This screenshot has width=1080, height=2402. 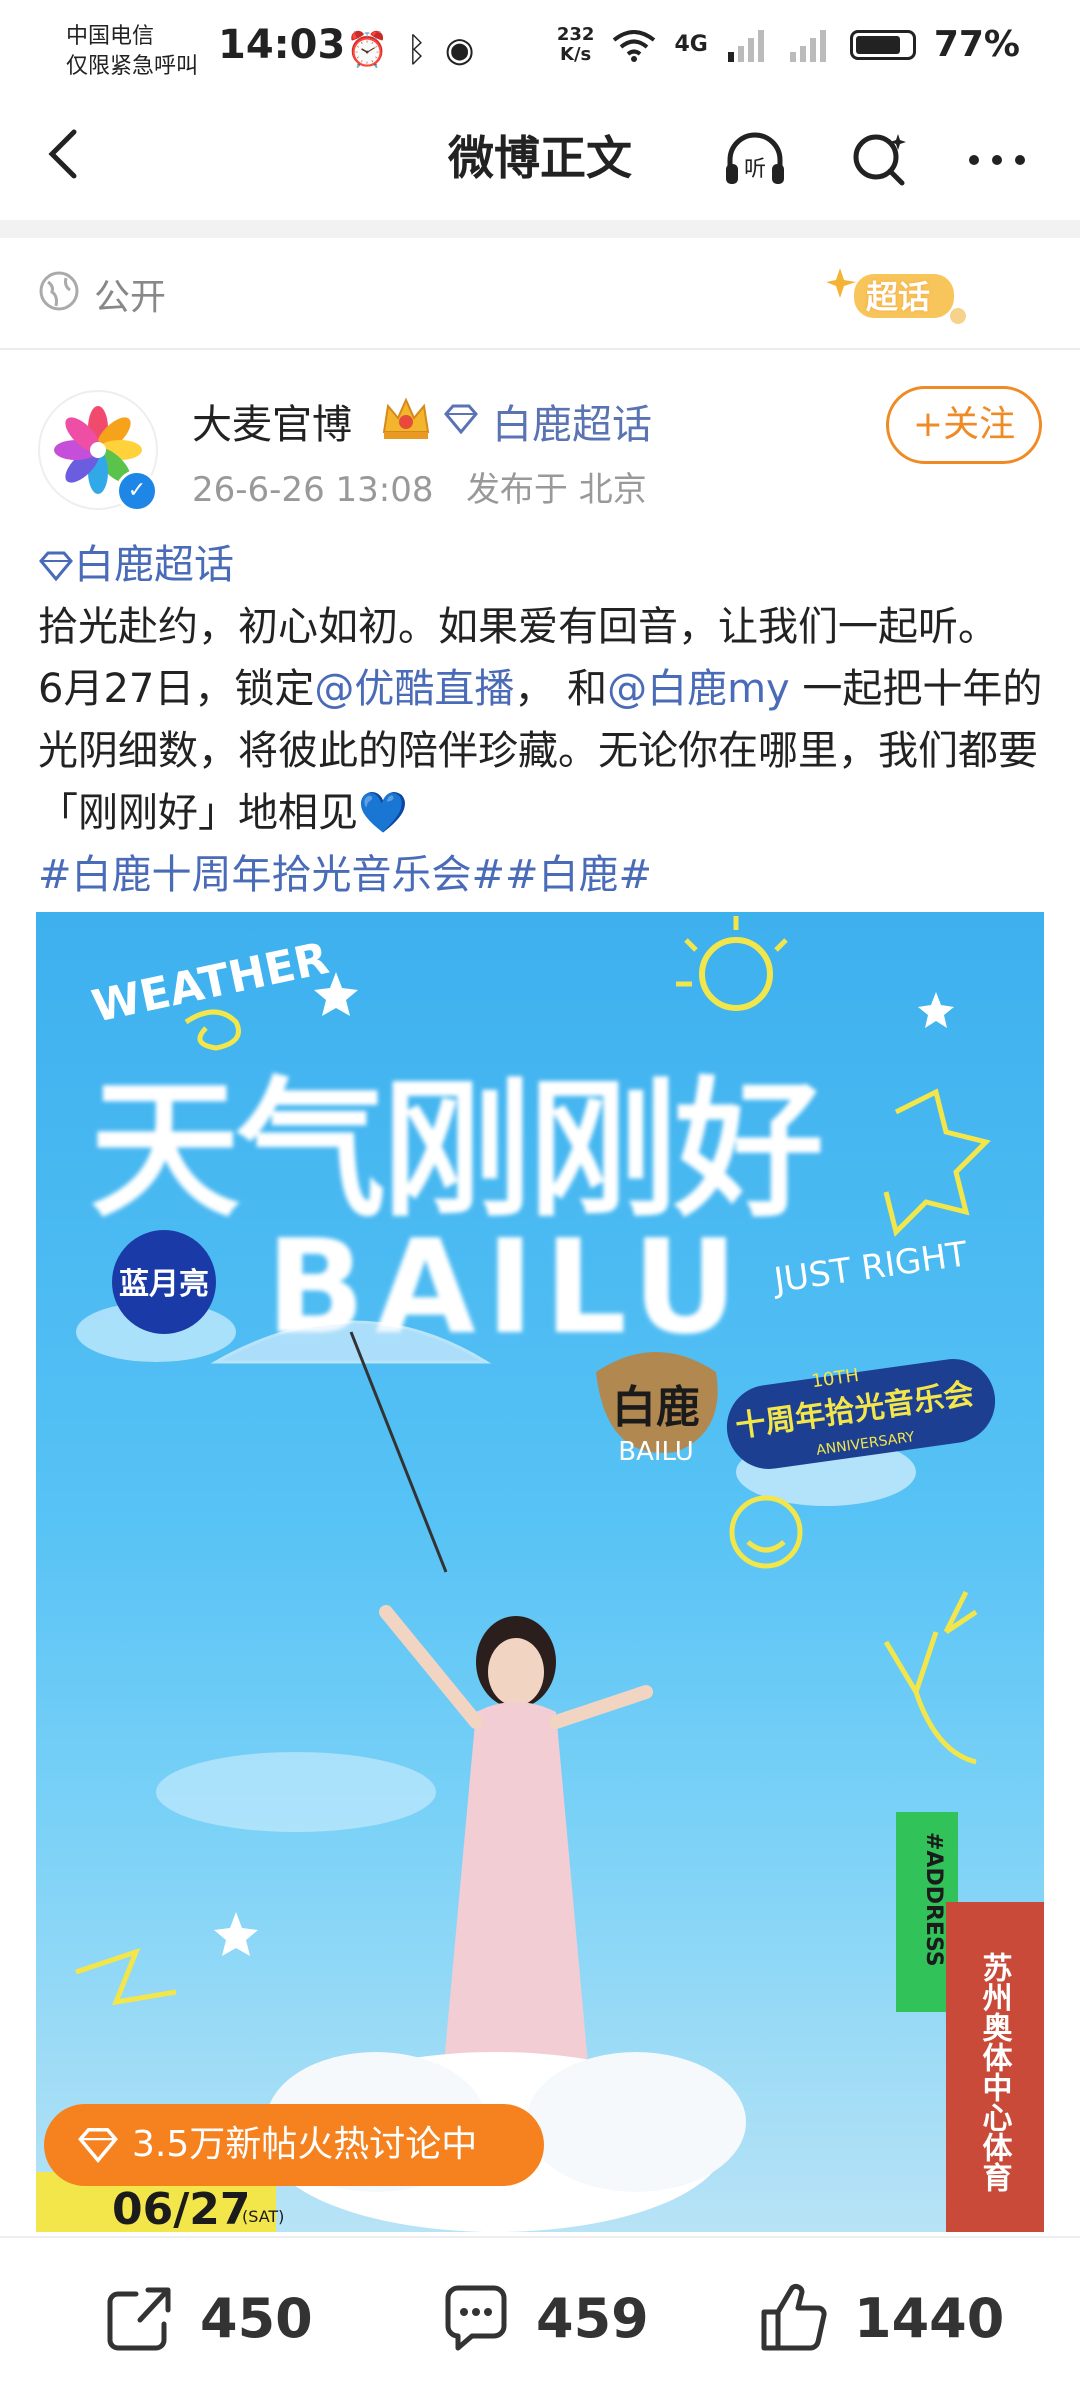 What do you see at coordinates (807, 45) in the screenshot?
I see `signal-2-icon` at bounding box center [807, 45].